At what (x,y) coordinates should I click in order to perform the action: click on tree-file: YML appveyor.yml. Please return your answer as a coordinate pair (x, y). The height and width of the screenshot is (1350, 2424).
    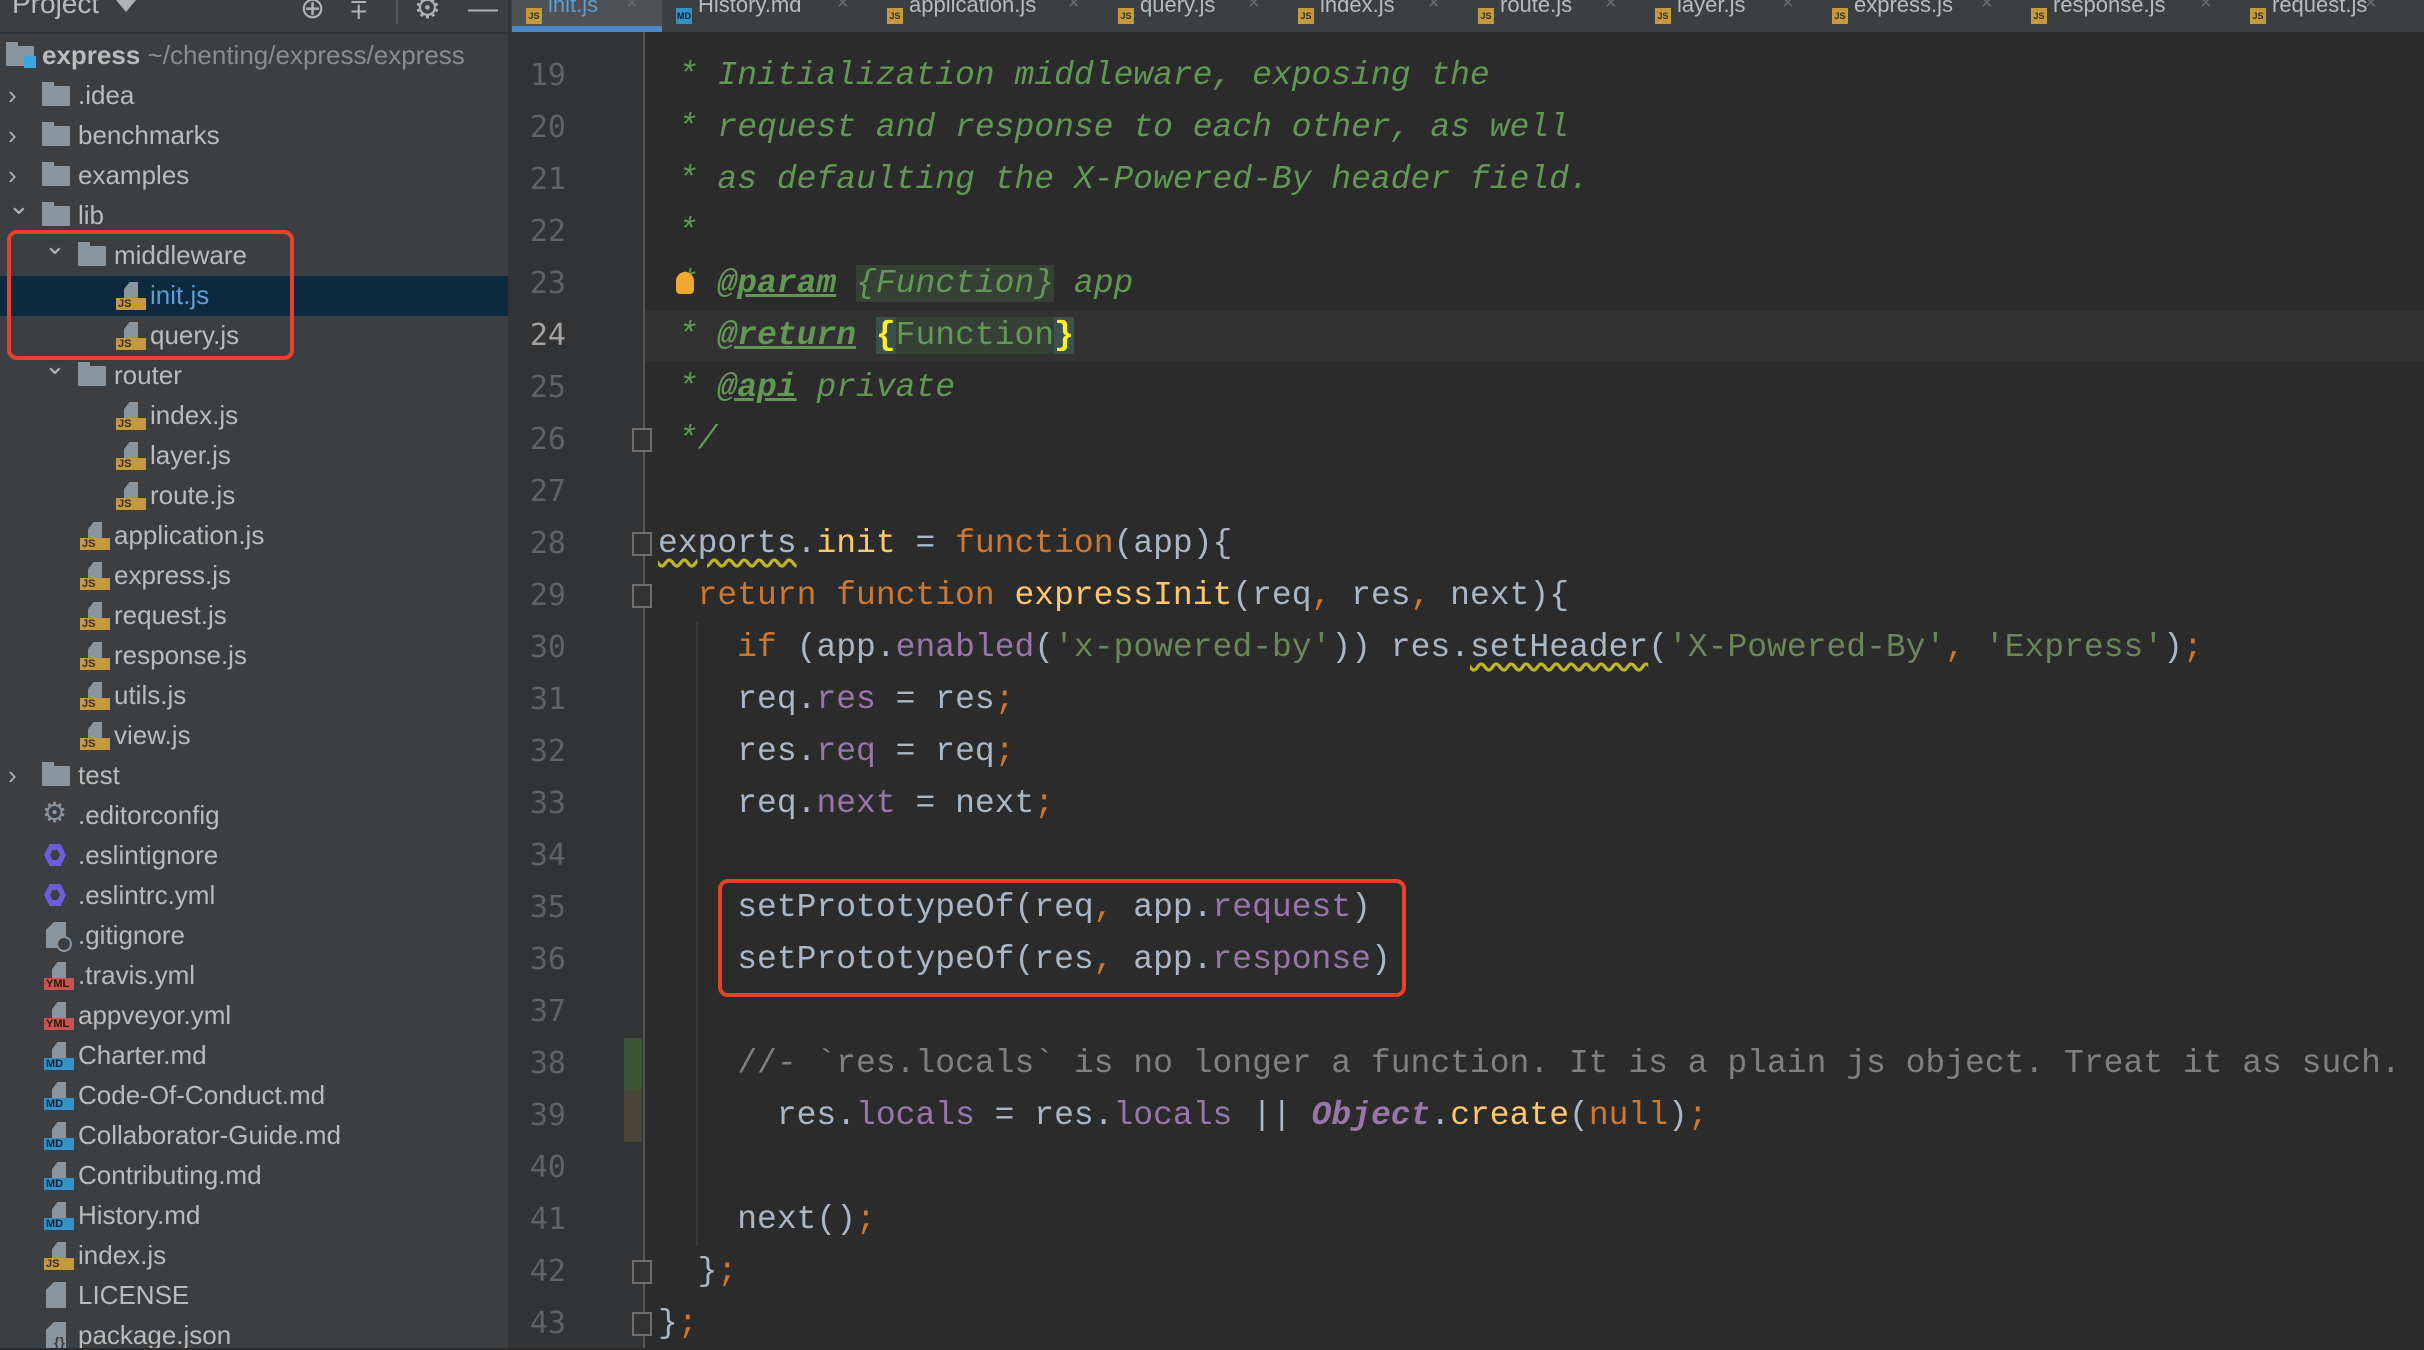
    Looking at the image, I should click on (254, 1016).